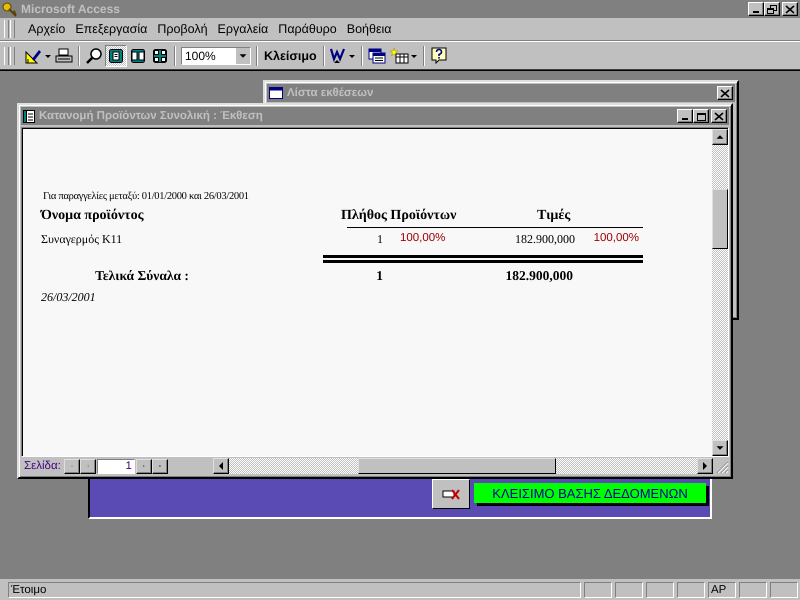 This screenshot has height=600, width=800. I want to click on last-page-button, so click(160, 466).